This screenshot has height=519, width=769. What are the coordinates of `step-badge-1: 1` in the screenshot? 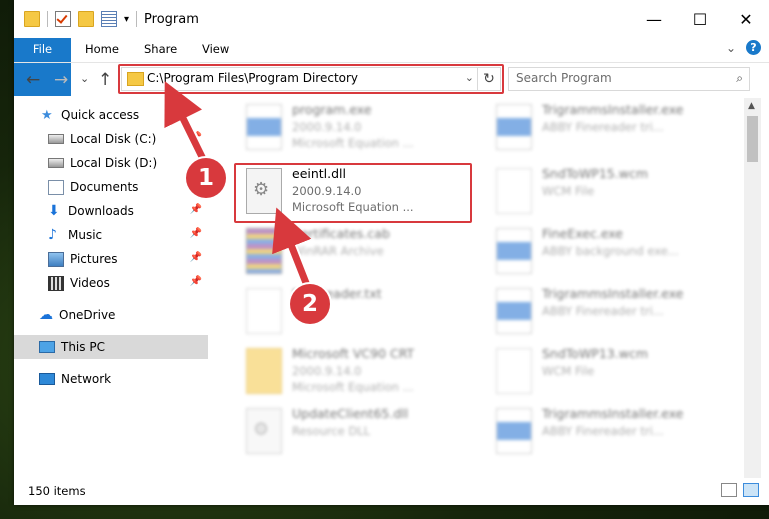 It's located at (206, 178).